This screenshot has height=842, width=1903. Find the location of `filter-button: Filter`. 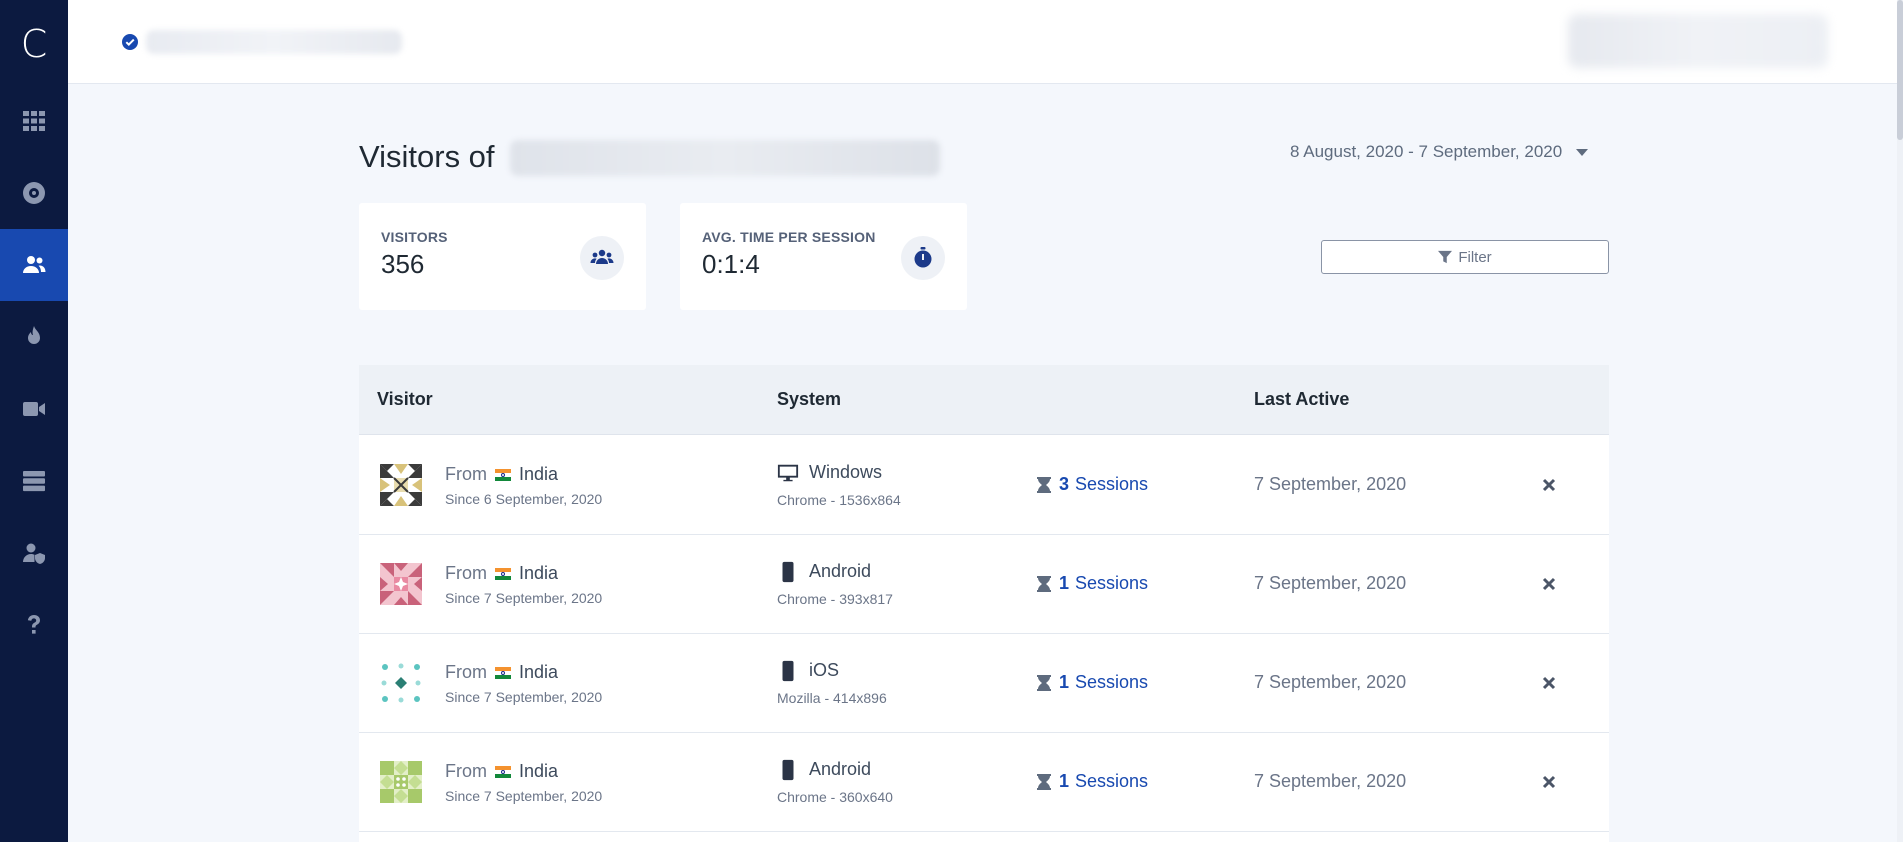

filter-button: Filter is located at coordinates (1465, 257).